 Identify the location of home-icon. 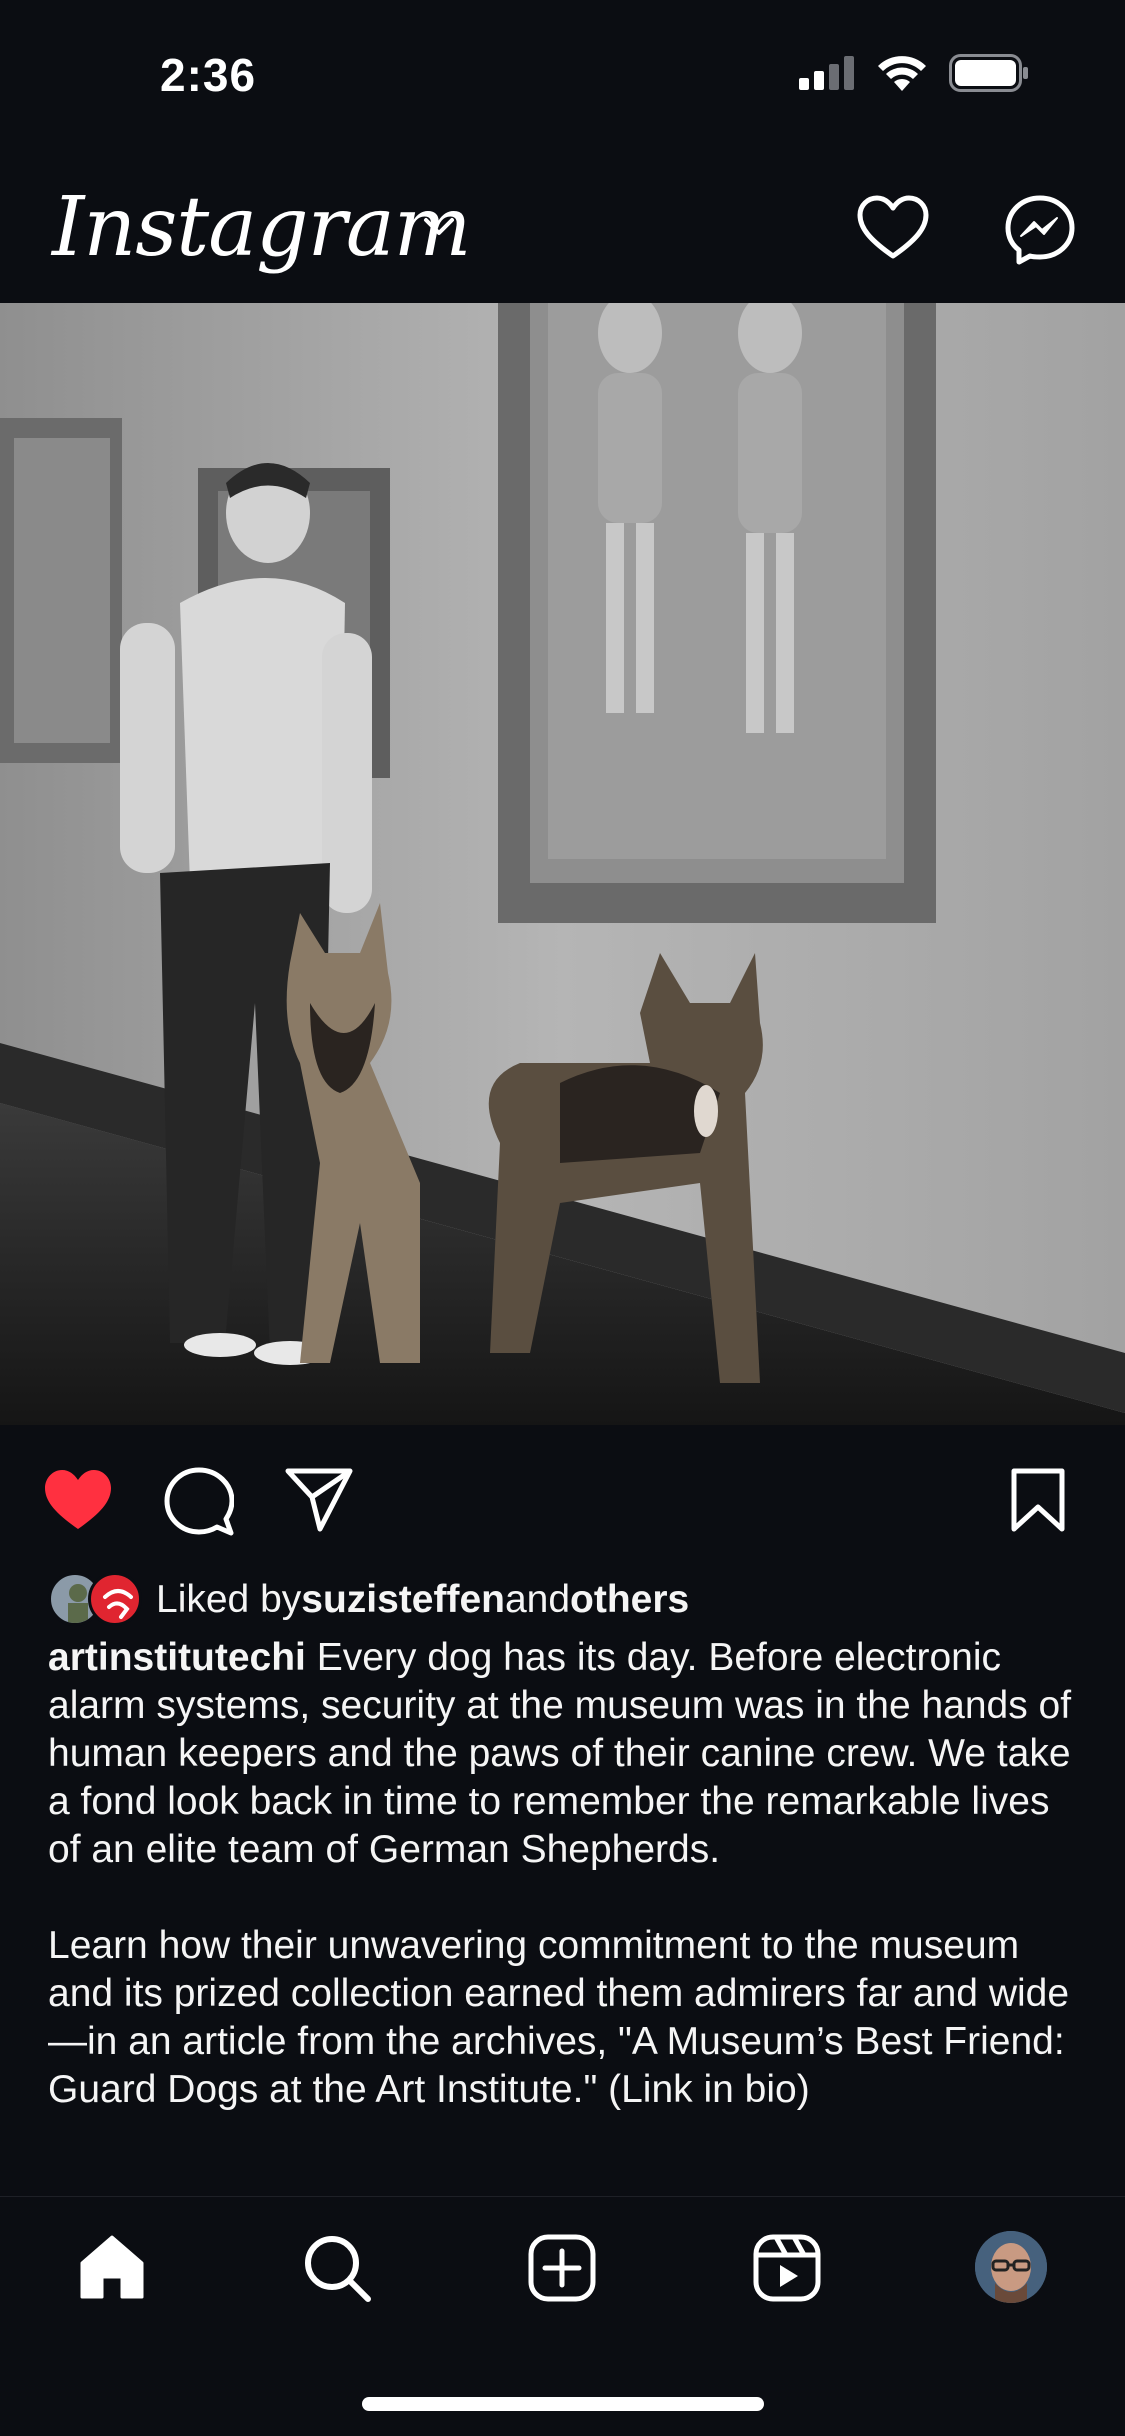
(112, 2267).